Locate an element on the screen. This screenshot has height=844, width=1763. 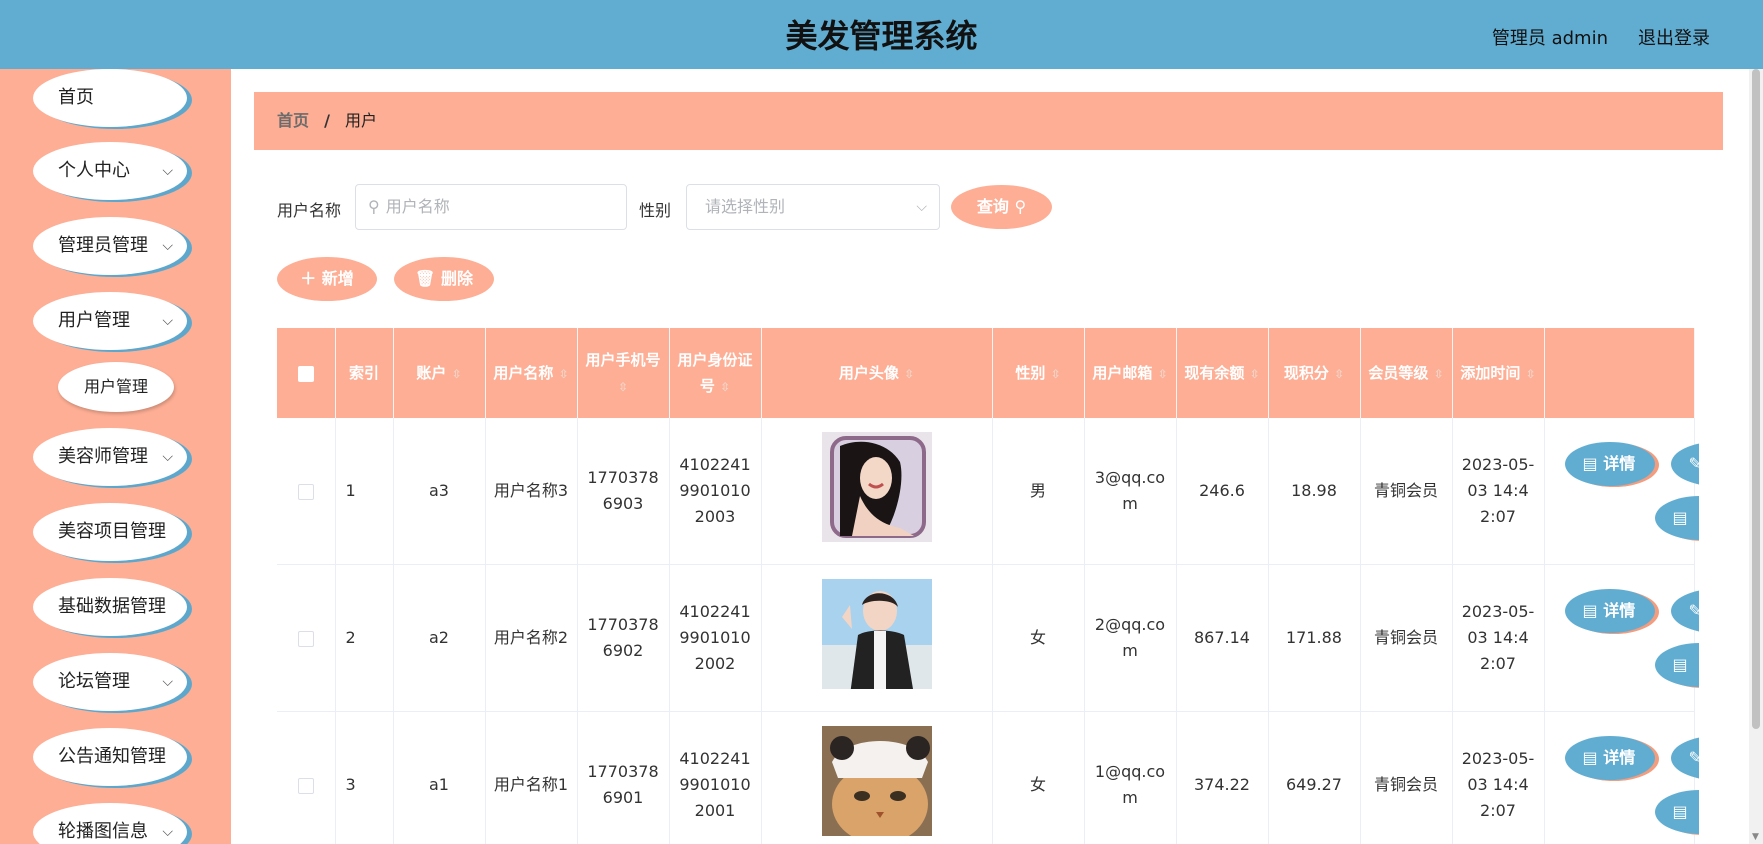
sidebar-item-notice-management: 公告通知管理 is located at coordinates (110, 757).